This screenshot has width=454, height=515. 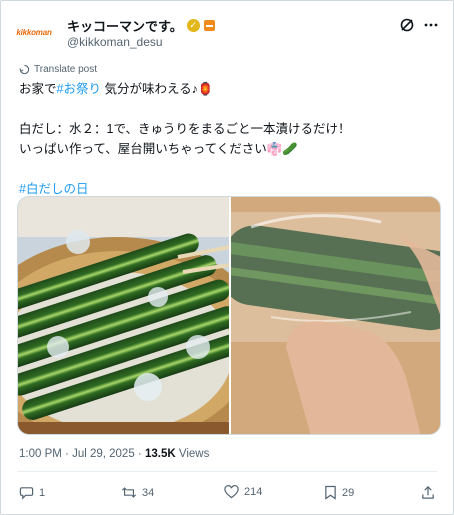 What do you see at coordinates (125, 25) in the screenshot?
I see `display-name: キッコーマンです。` at bounding box center [125, 25].